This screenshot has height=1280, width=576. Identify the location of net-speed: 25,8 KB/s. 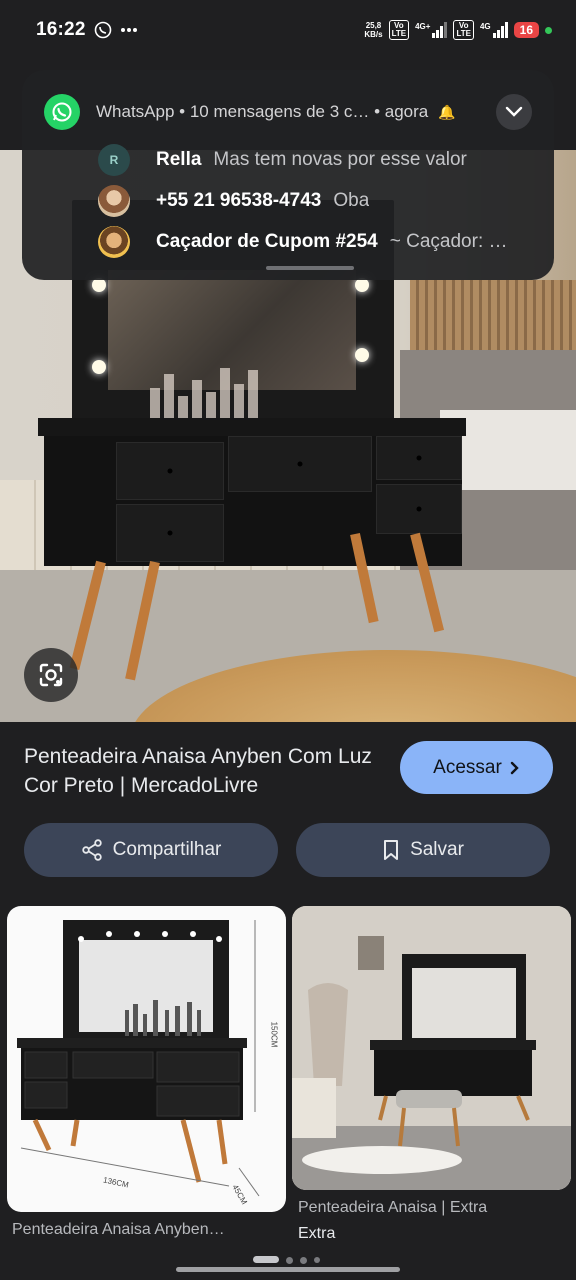
(373, 30).